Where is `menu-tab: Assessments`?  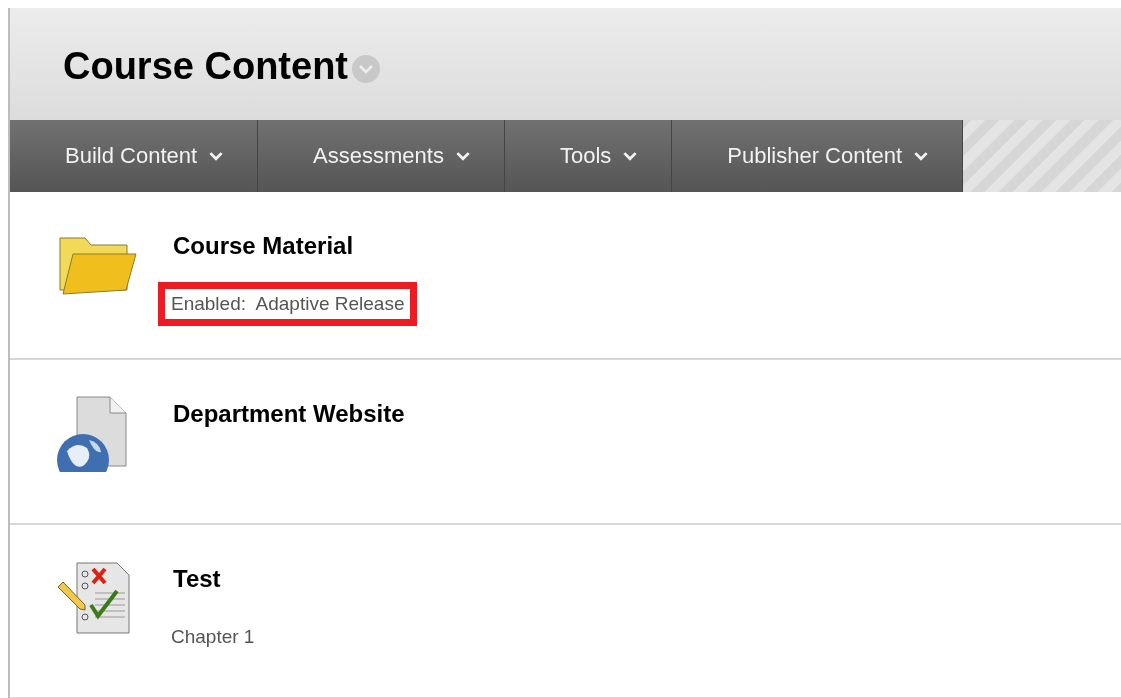 menu-tab: Assessments is located at coordinates (381, 156).